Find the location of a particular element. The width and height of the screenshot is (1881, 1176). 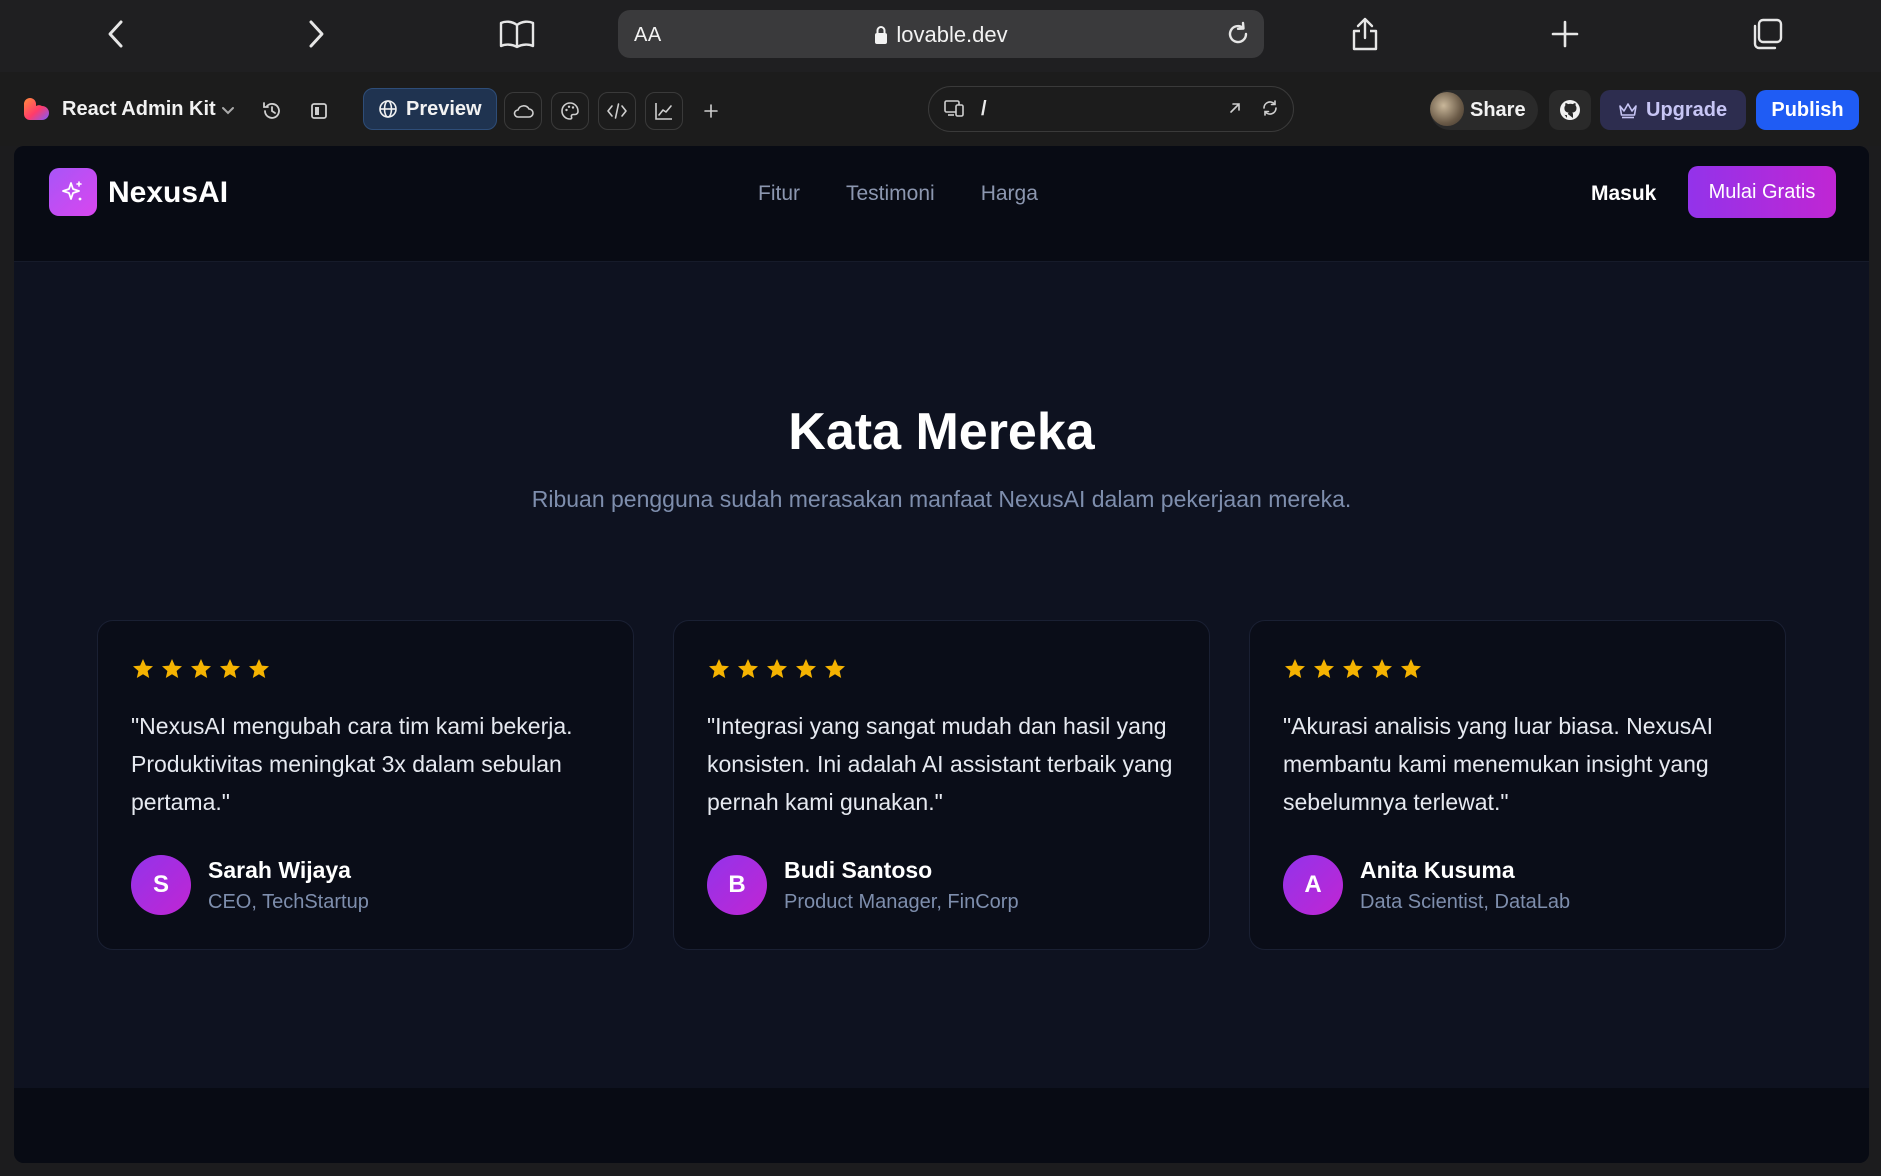

share-label: Share is located at coordinates (1498, 110).